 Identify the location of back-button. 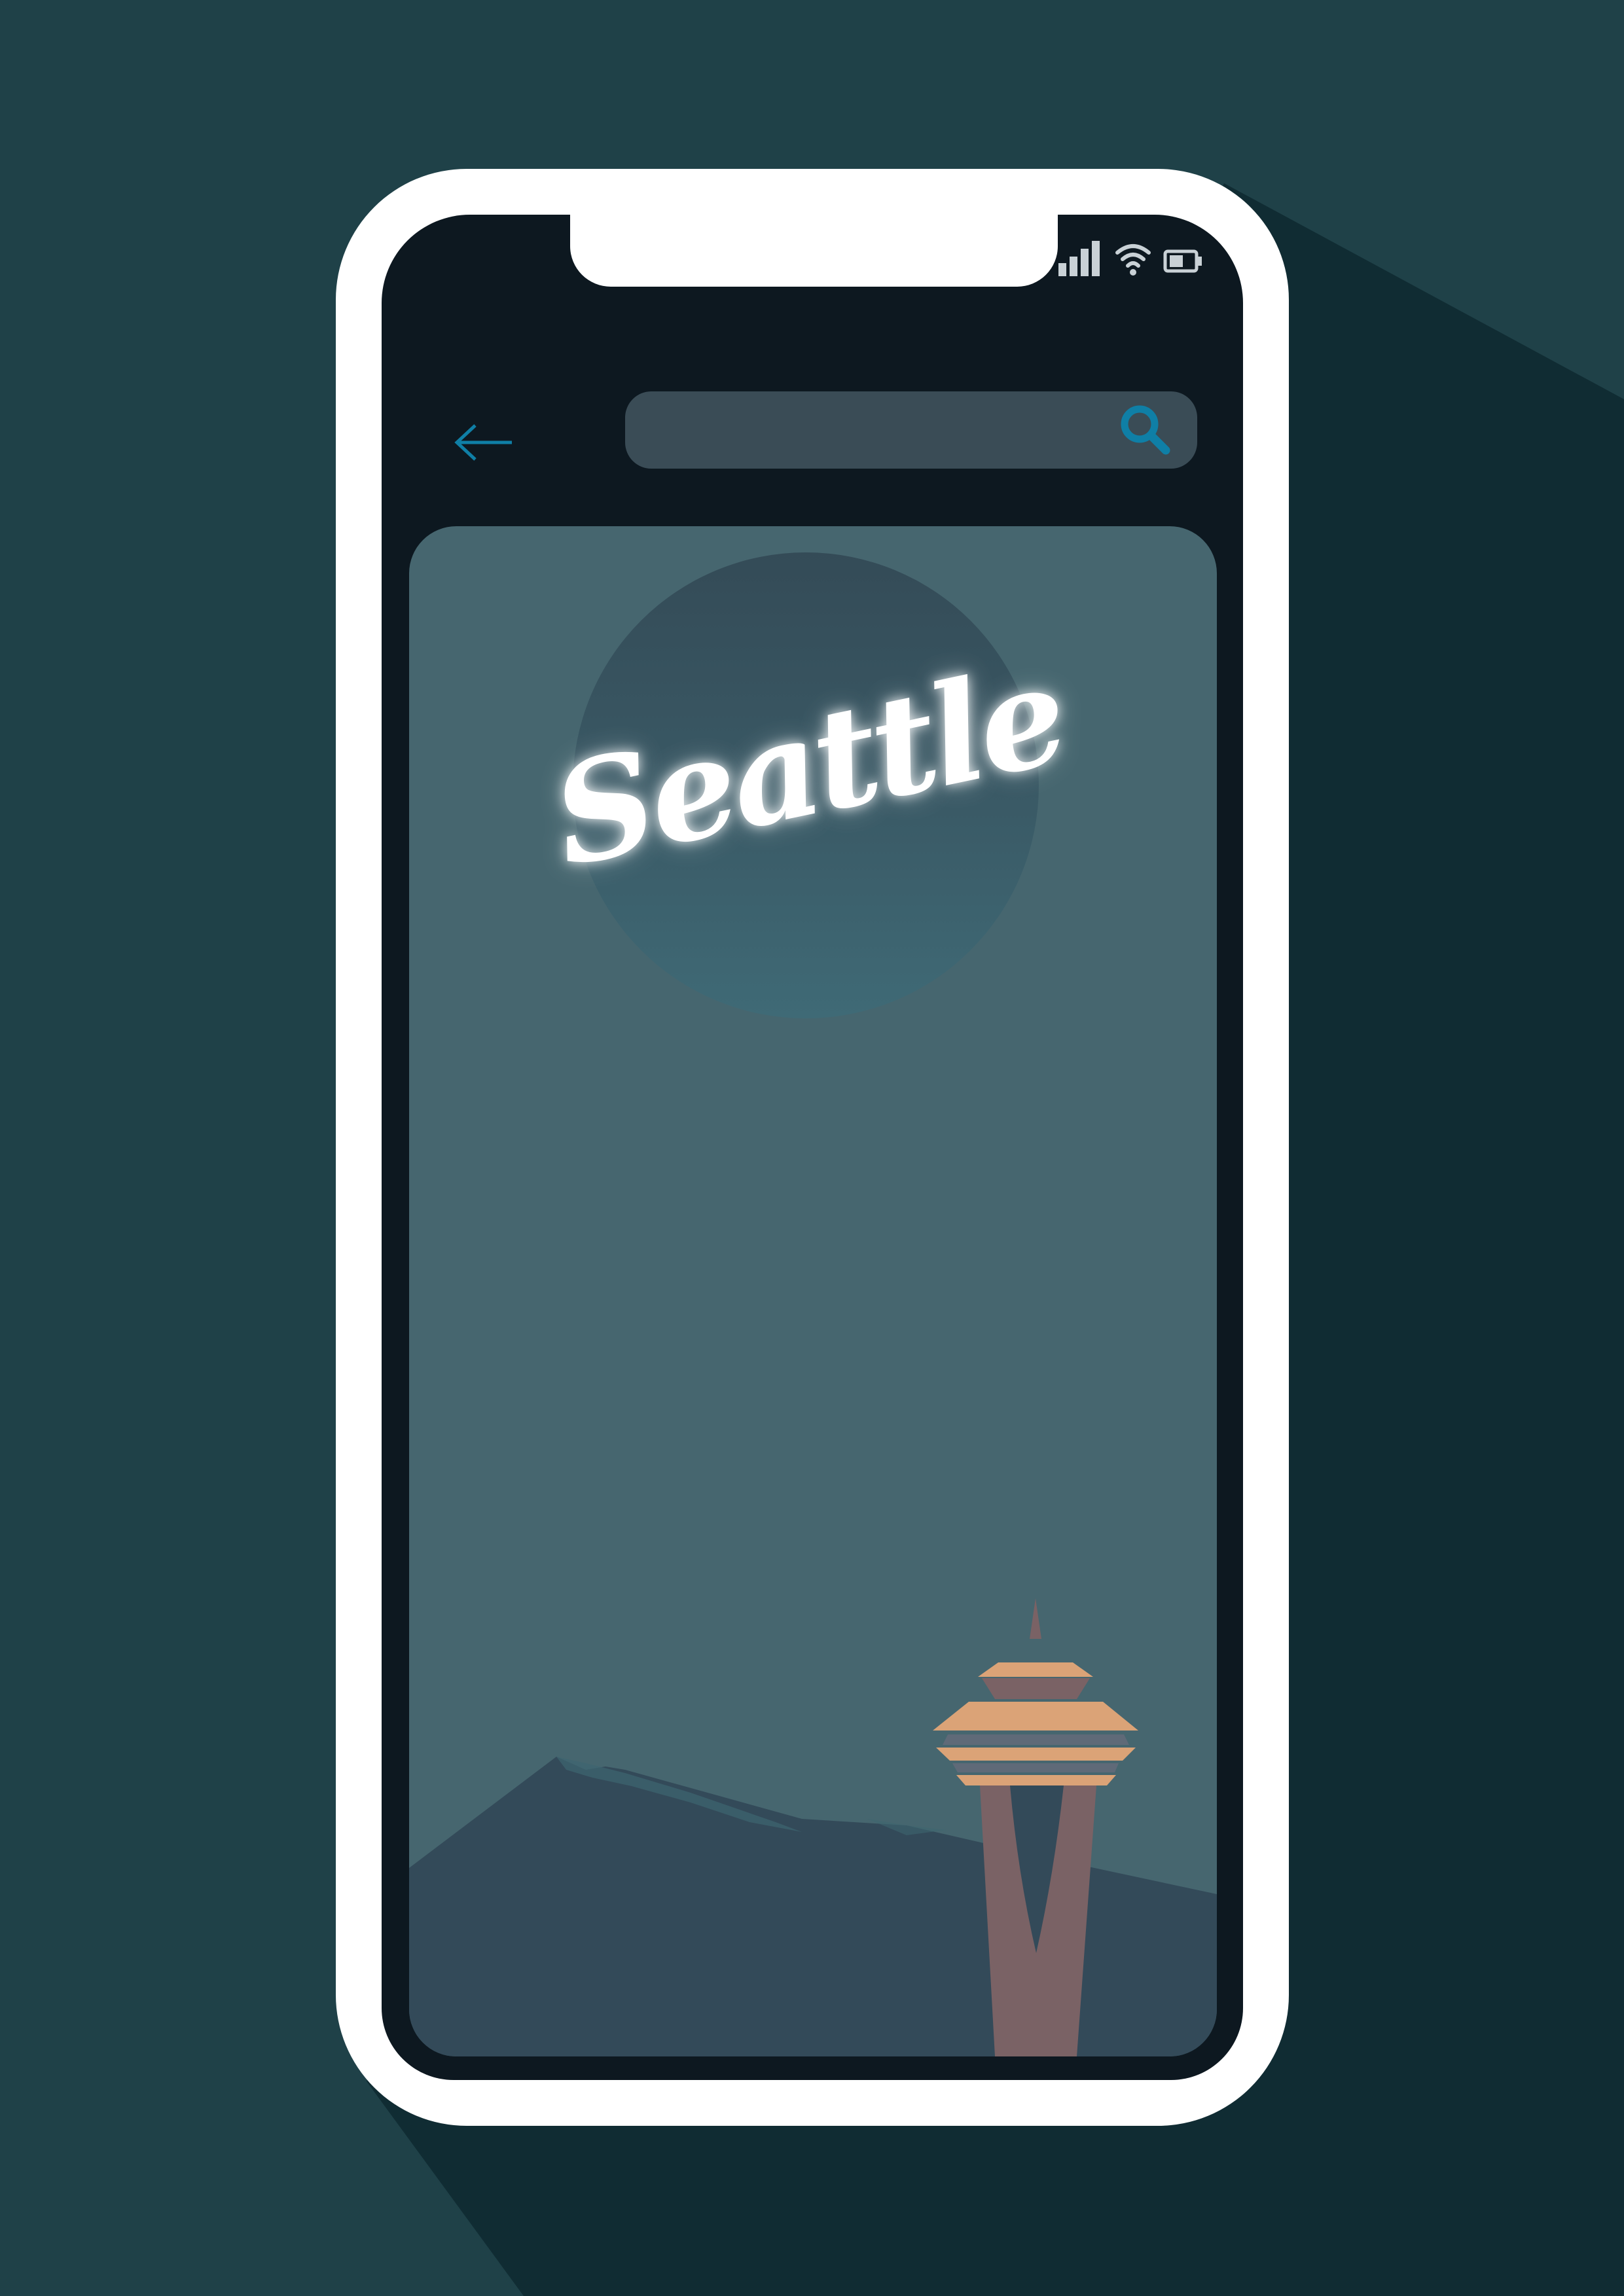
(483, 444).